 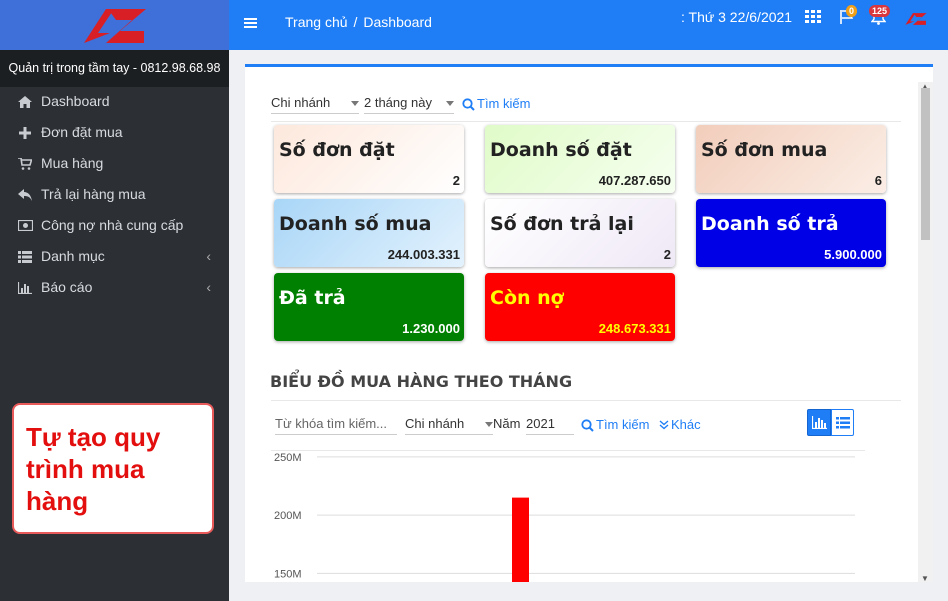 I want to click on search-button: Tìm kiếm, so click(x=496, y=104).